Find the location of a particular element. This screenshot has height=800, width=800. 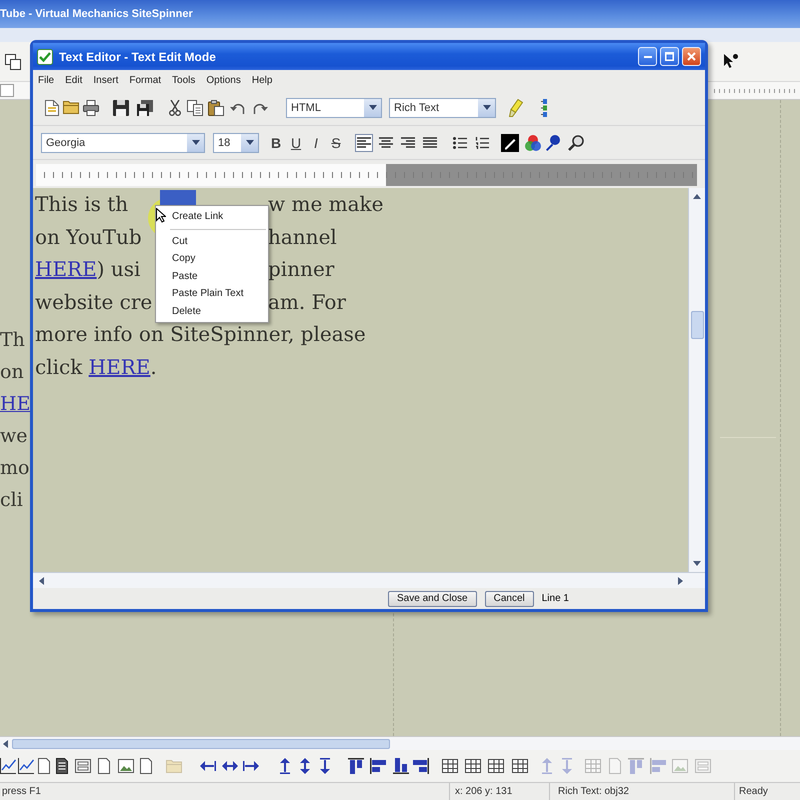

align-left-button is located at coordinates (364, 143).